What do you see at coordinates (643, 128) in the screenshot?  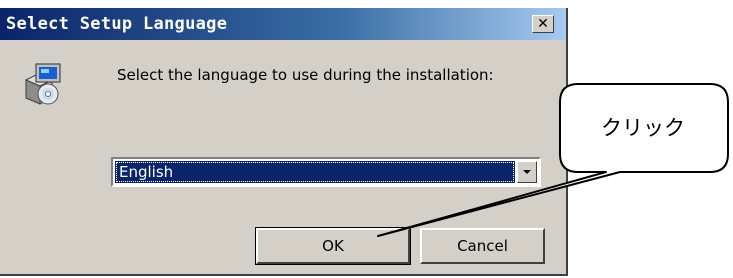 I see `callout-label: クリック` at bounding box center [643, 128].